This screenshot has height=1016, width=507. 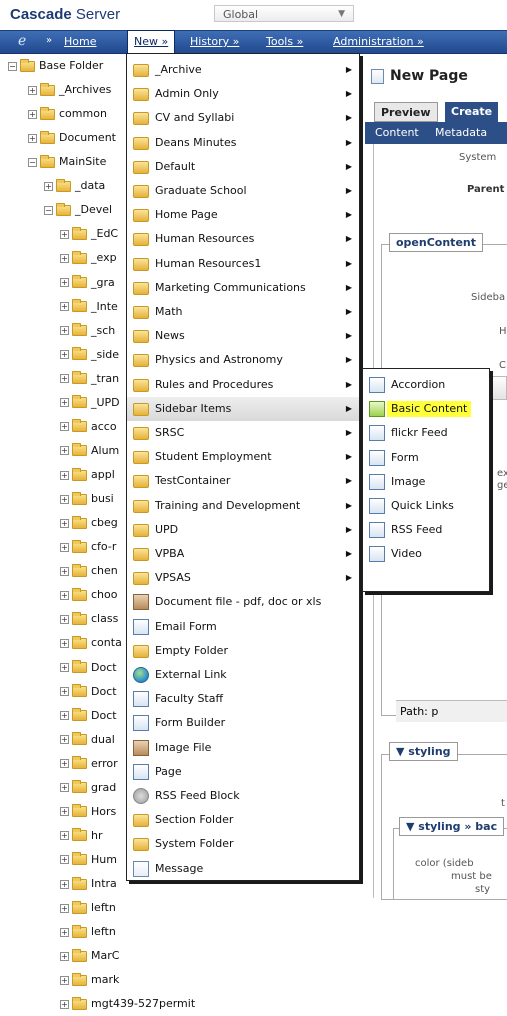 I want to click on menu-item: Basic Content, so click(x=426, y=409).